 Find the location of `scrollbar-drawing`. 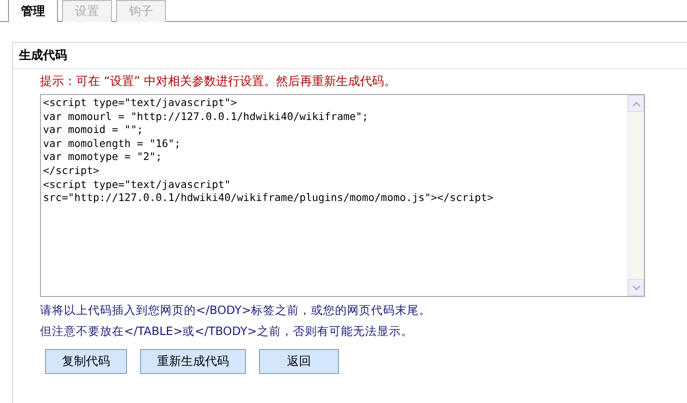

scrollbar-drawing is located at coordinates (635, 195).